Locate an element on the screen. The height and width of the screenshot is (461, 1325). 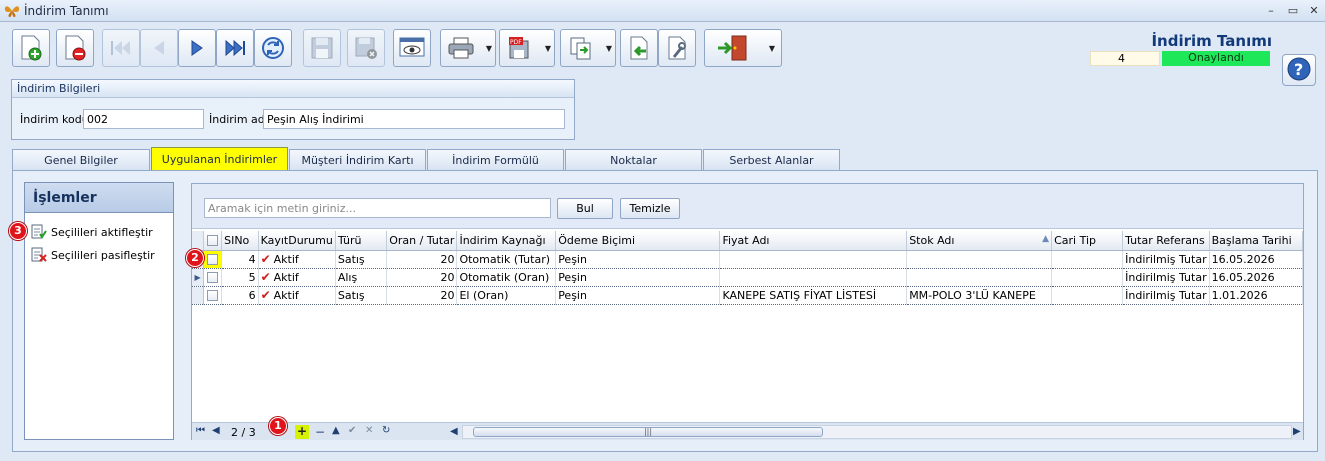
nav-remove-icon: − is located at coordinates (320, 432).